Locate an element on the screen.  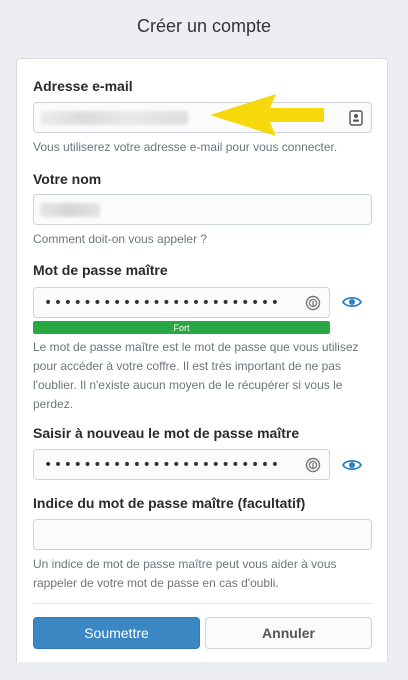
email-label: Adresse e-mail is located at coordinates (83, 86).